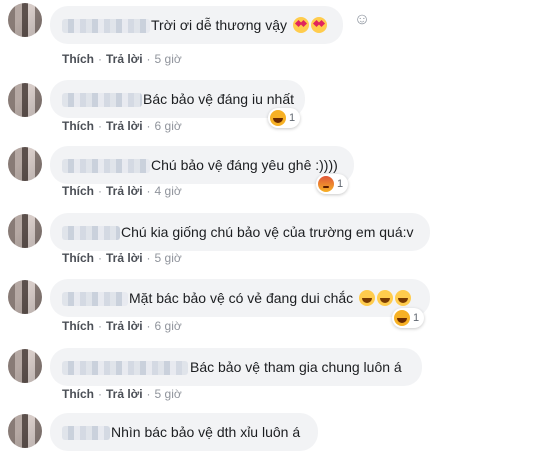 This screenshot has width=535, height=451. I want to click on comment-text: Bác bảo vệ tham gia chung luôn á, so click(296, 367).